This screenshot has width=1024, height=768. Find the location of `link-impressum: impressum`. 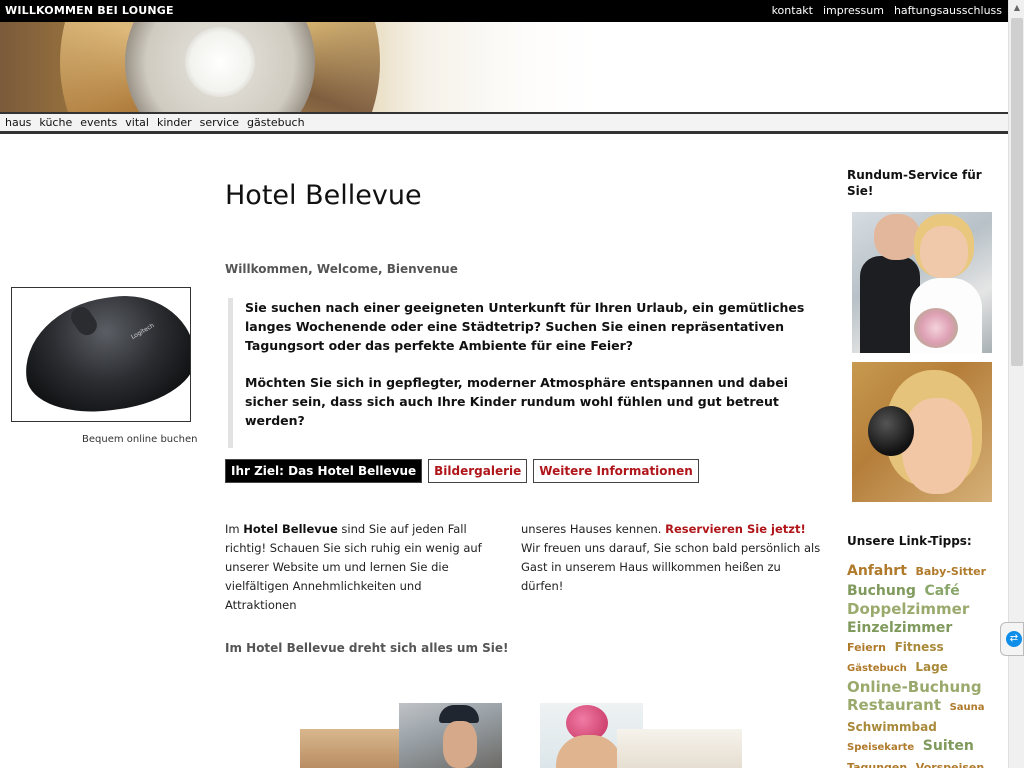

link-impressum: impressum is located at coordinates (853, 10).